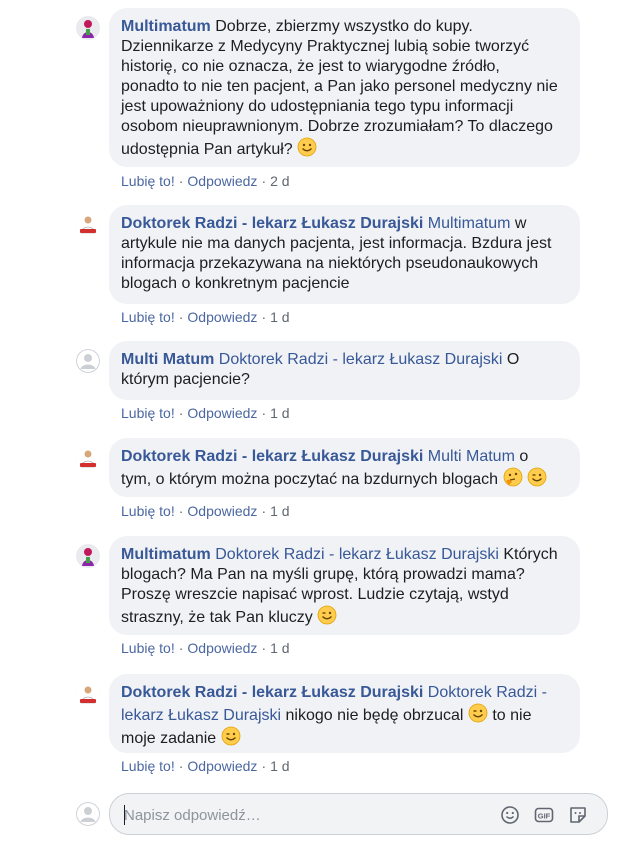  I want to click on comment-text: Których, so click(530, 554).